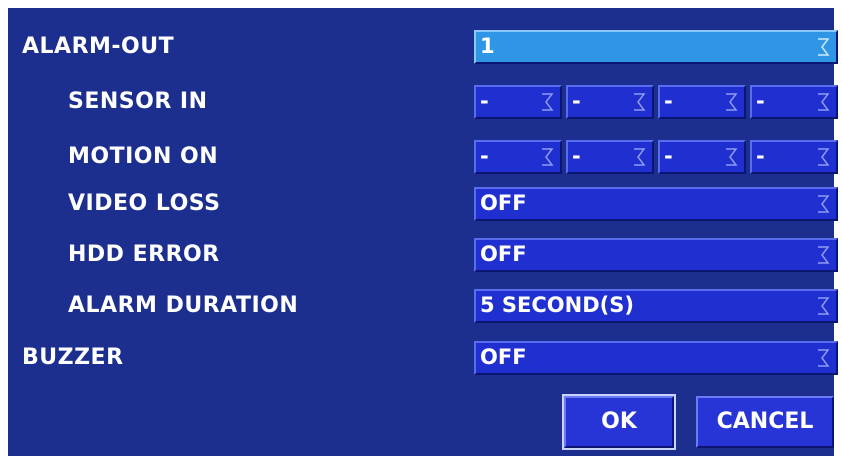 This screenshot has width=842, height=464. What do you see at coordinates (143, 156) in the screenshot?
I see `motion-on-label: MOTION ON` at bounding box center [143, 156].